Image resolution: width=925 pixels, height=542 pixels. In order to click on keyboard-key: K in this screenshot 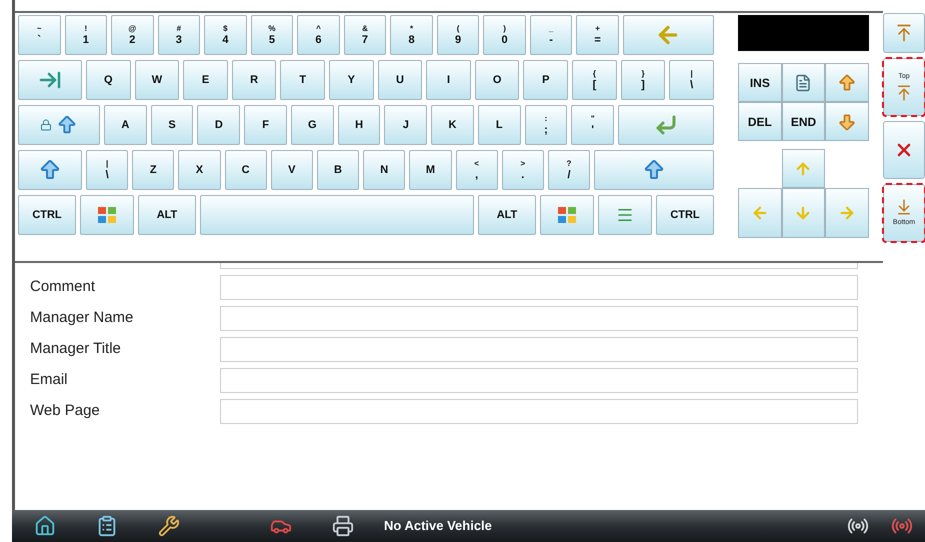, I will do `click(452, 125)`.